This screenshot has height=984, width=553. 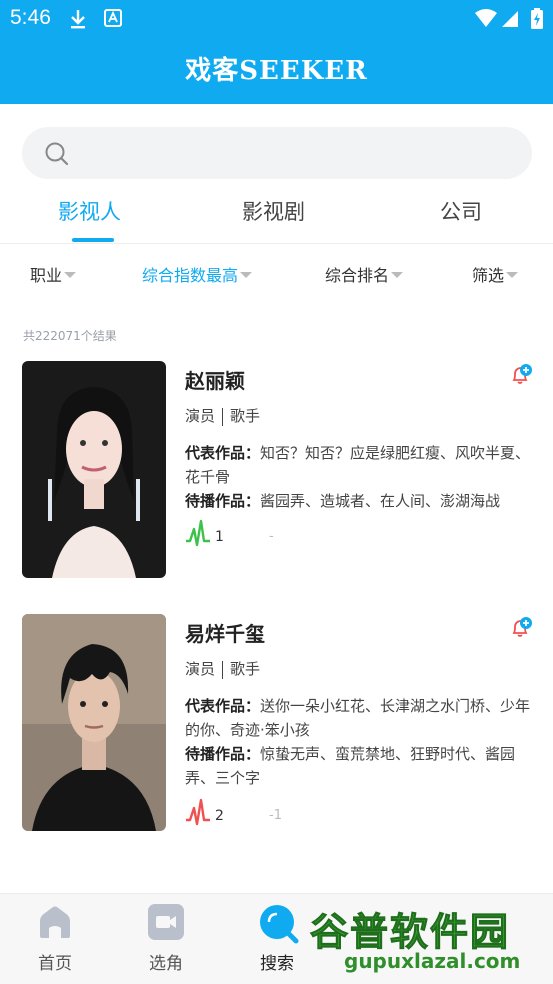 What do you see at coordinates (276, 275) in the screenshot?
I see `filter-bar: 职业 综合指数最高 综合排名 筛选` at bounding box center [276, 275].